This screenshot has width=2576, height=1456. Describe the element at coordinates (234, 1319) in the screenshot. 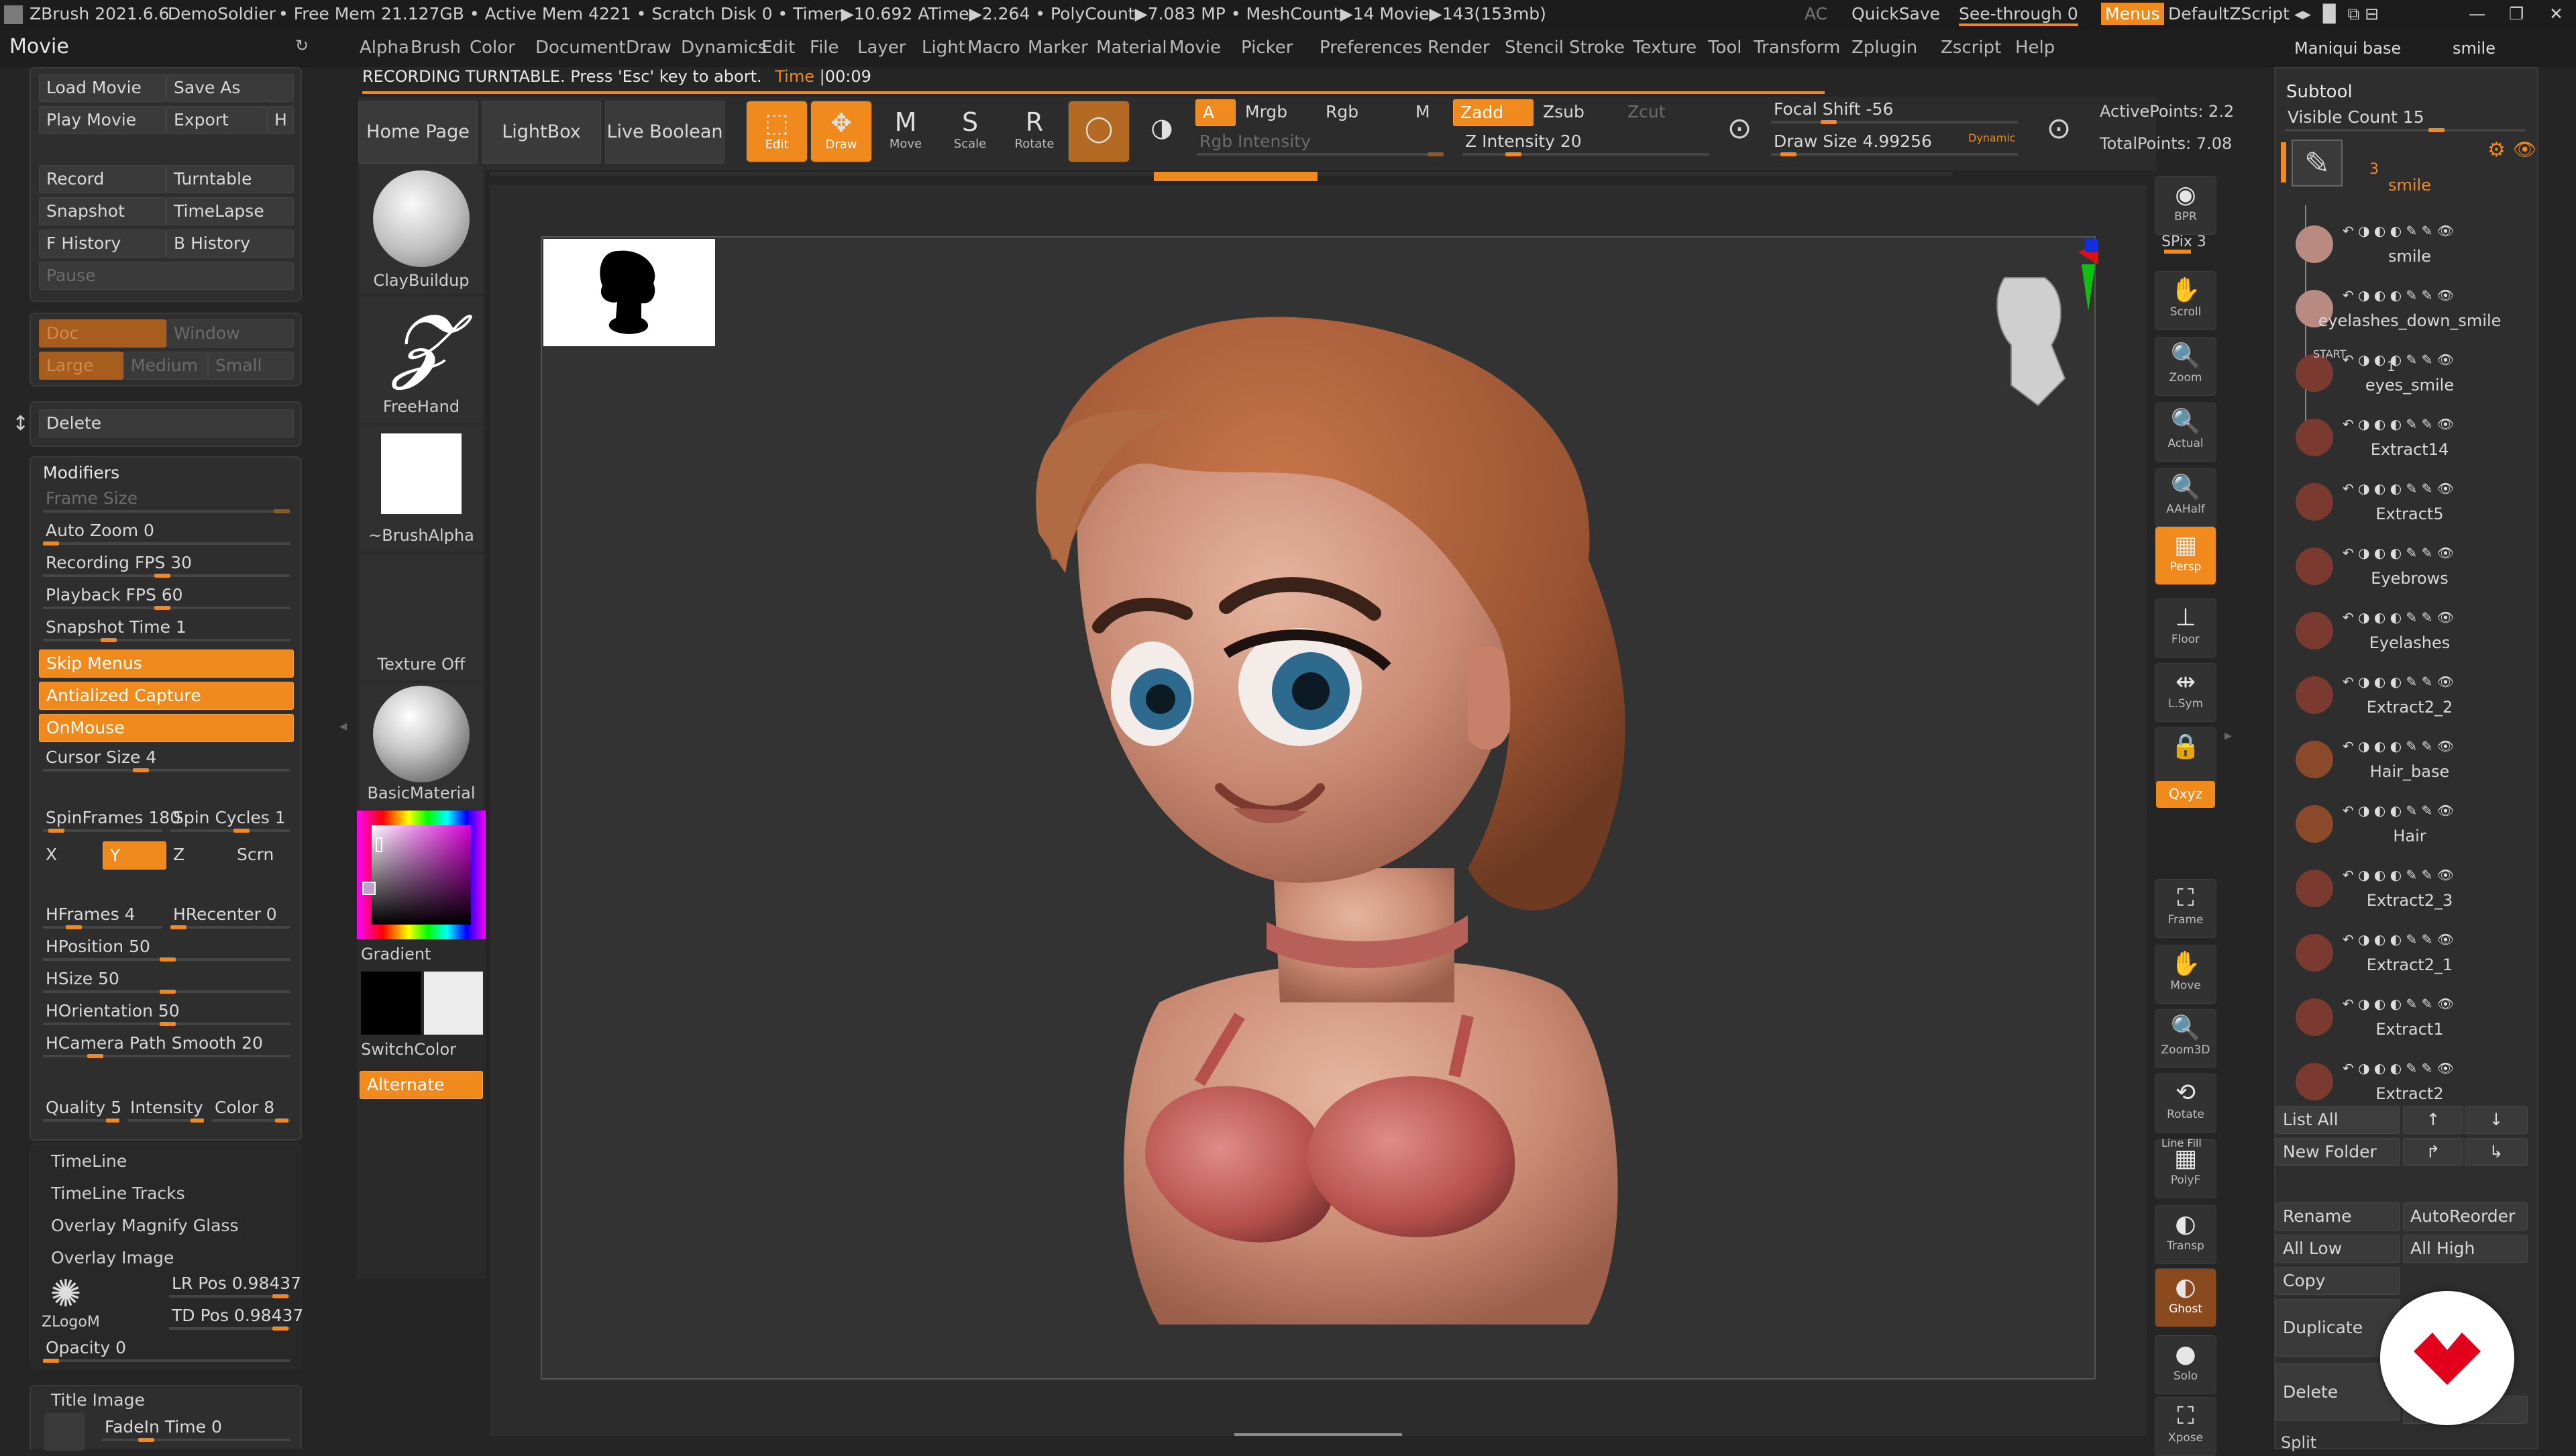

I see `td-pos-slider: TD Pos 0.98437` at that location.